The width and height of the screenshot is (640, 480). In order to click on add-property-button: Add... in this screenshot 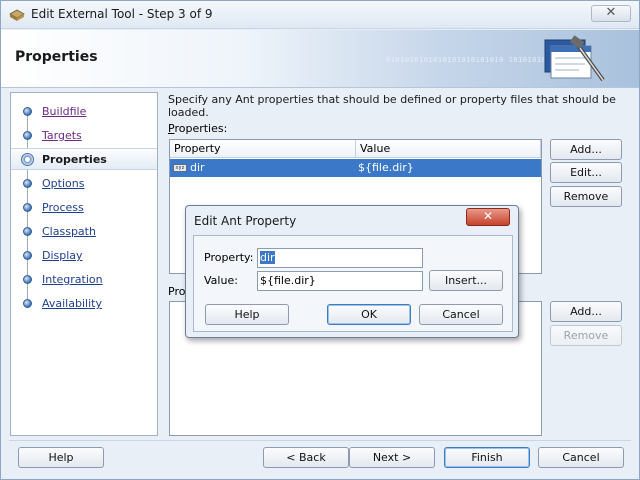, I will do `click(586, 149)`.